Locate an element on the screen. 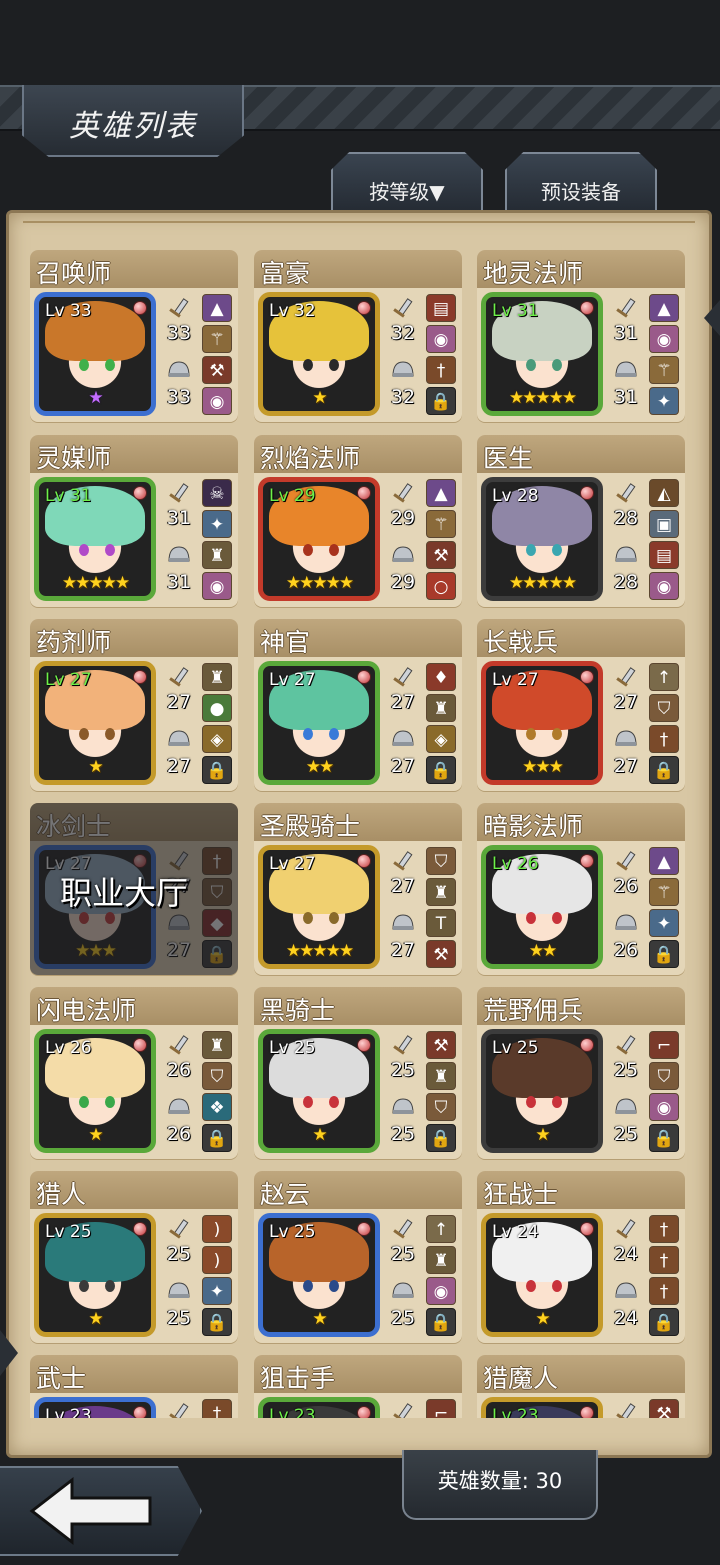 Image resolution: width=720 pixels, height=1565 pixels. hero-card: 药剂师 Lv 27 ★ 27 27 ♜ ● ◈ 🔒 is located at coordinates (134, 705).